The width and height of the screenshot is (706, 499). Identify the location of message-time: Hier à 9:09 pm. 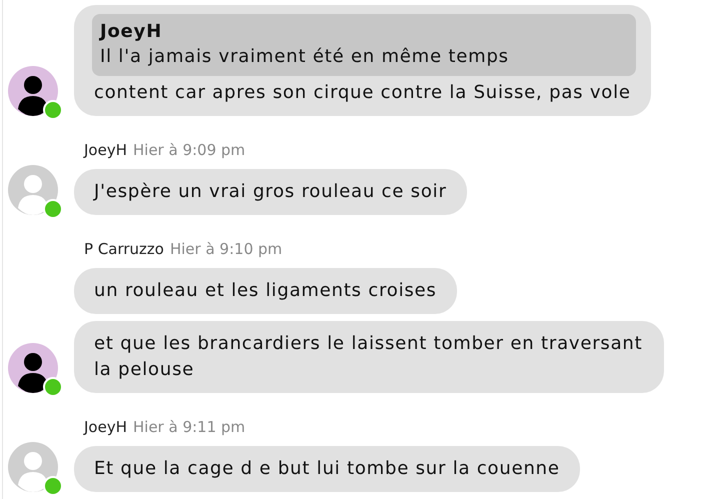
(189, 150).